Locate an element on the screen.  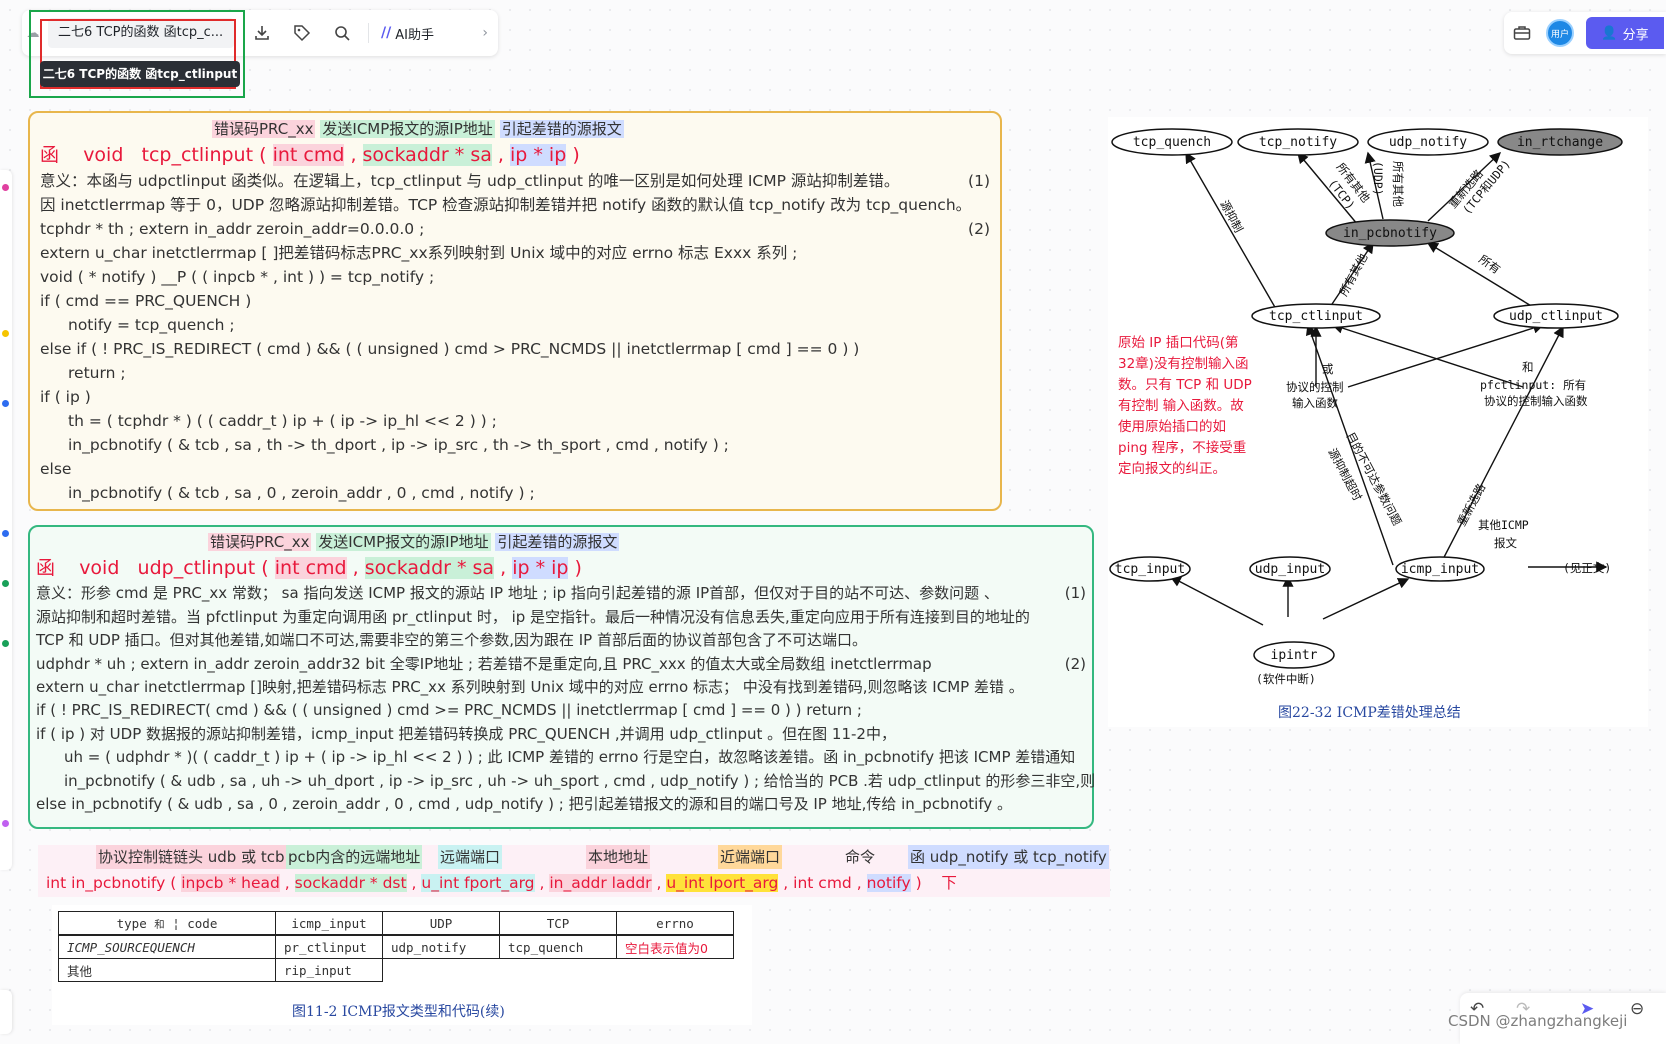
code-line: else is located at coordinates (515, 469).